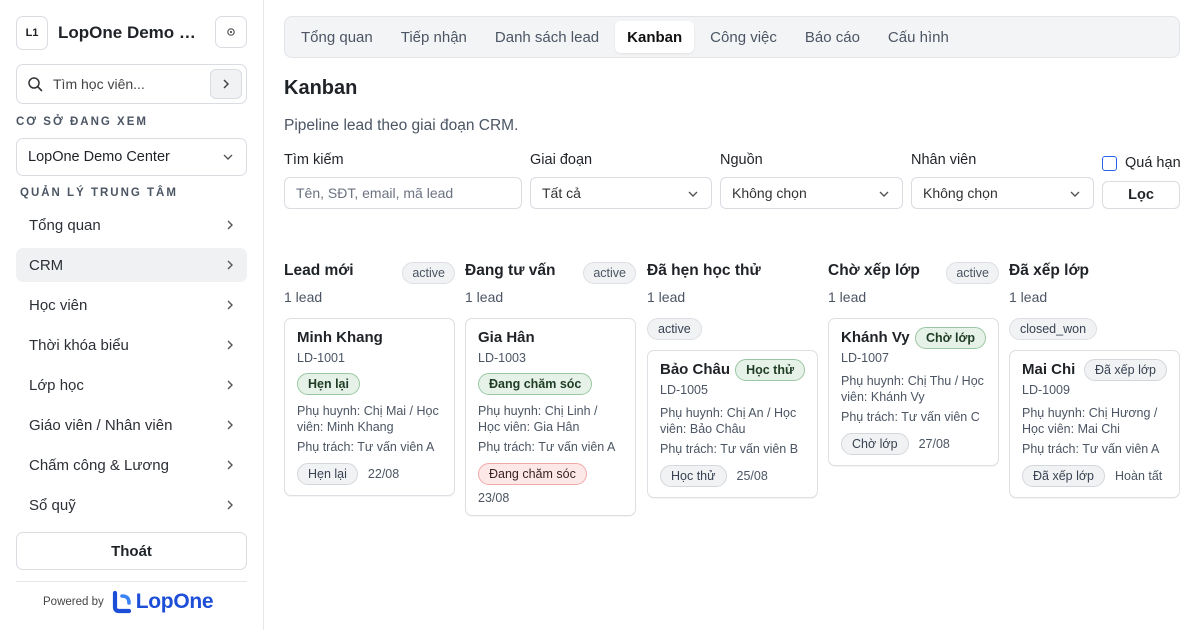  What do you see at coordinates (960, 193) in the screenshot?
I see `staff-select-value: Không chọn` at bounding box center [960, 193].